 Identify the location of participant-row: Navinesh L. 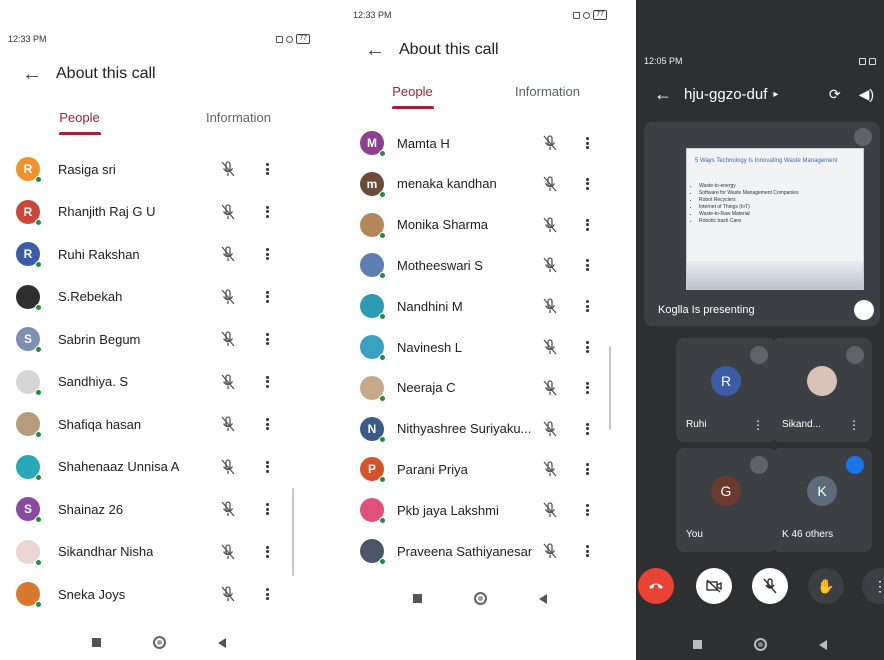
(480, 347).